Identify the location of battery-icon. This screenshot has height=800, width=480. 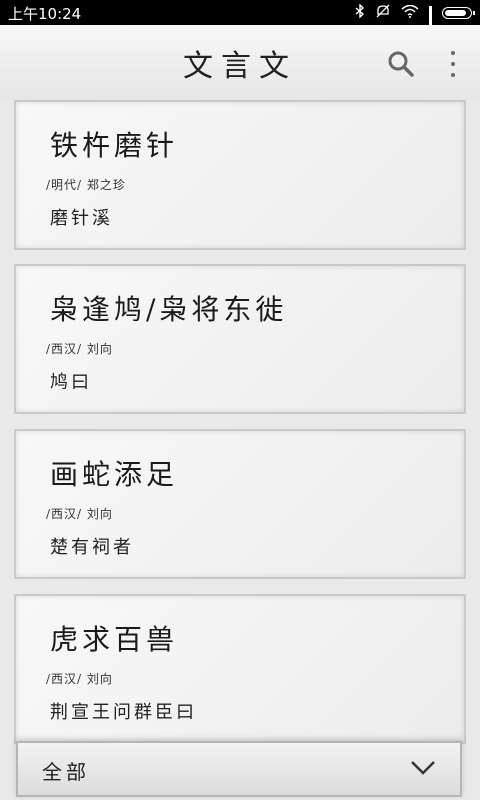
(458, 13).